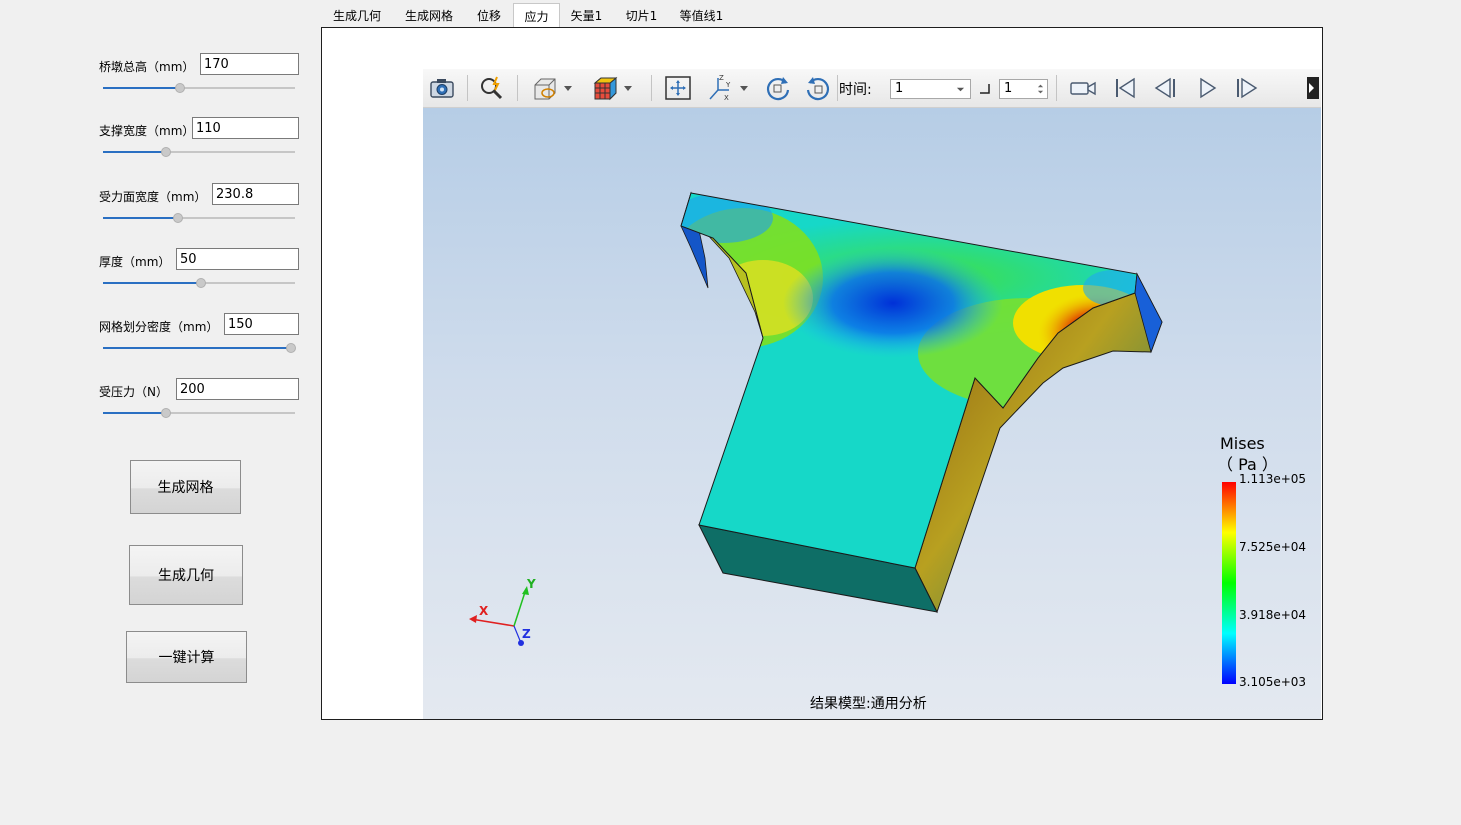 The height and width of the screenshot is (825, 1461). Describe the element at coordinates (526, 634) in the screenshot. I see `axis-z-label: Z` at that location.